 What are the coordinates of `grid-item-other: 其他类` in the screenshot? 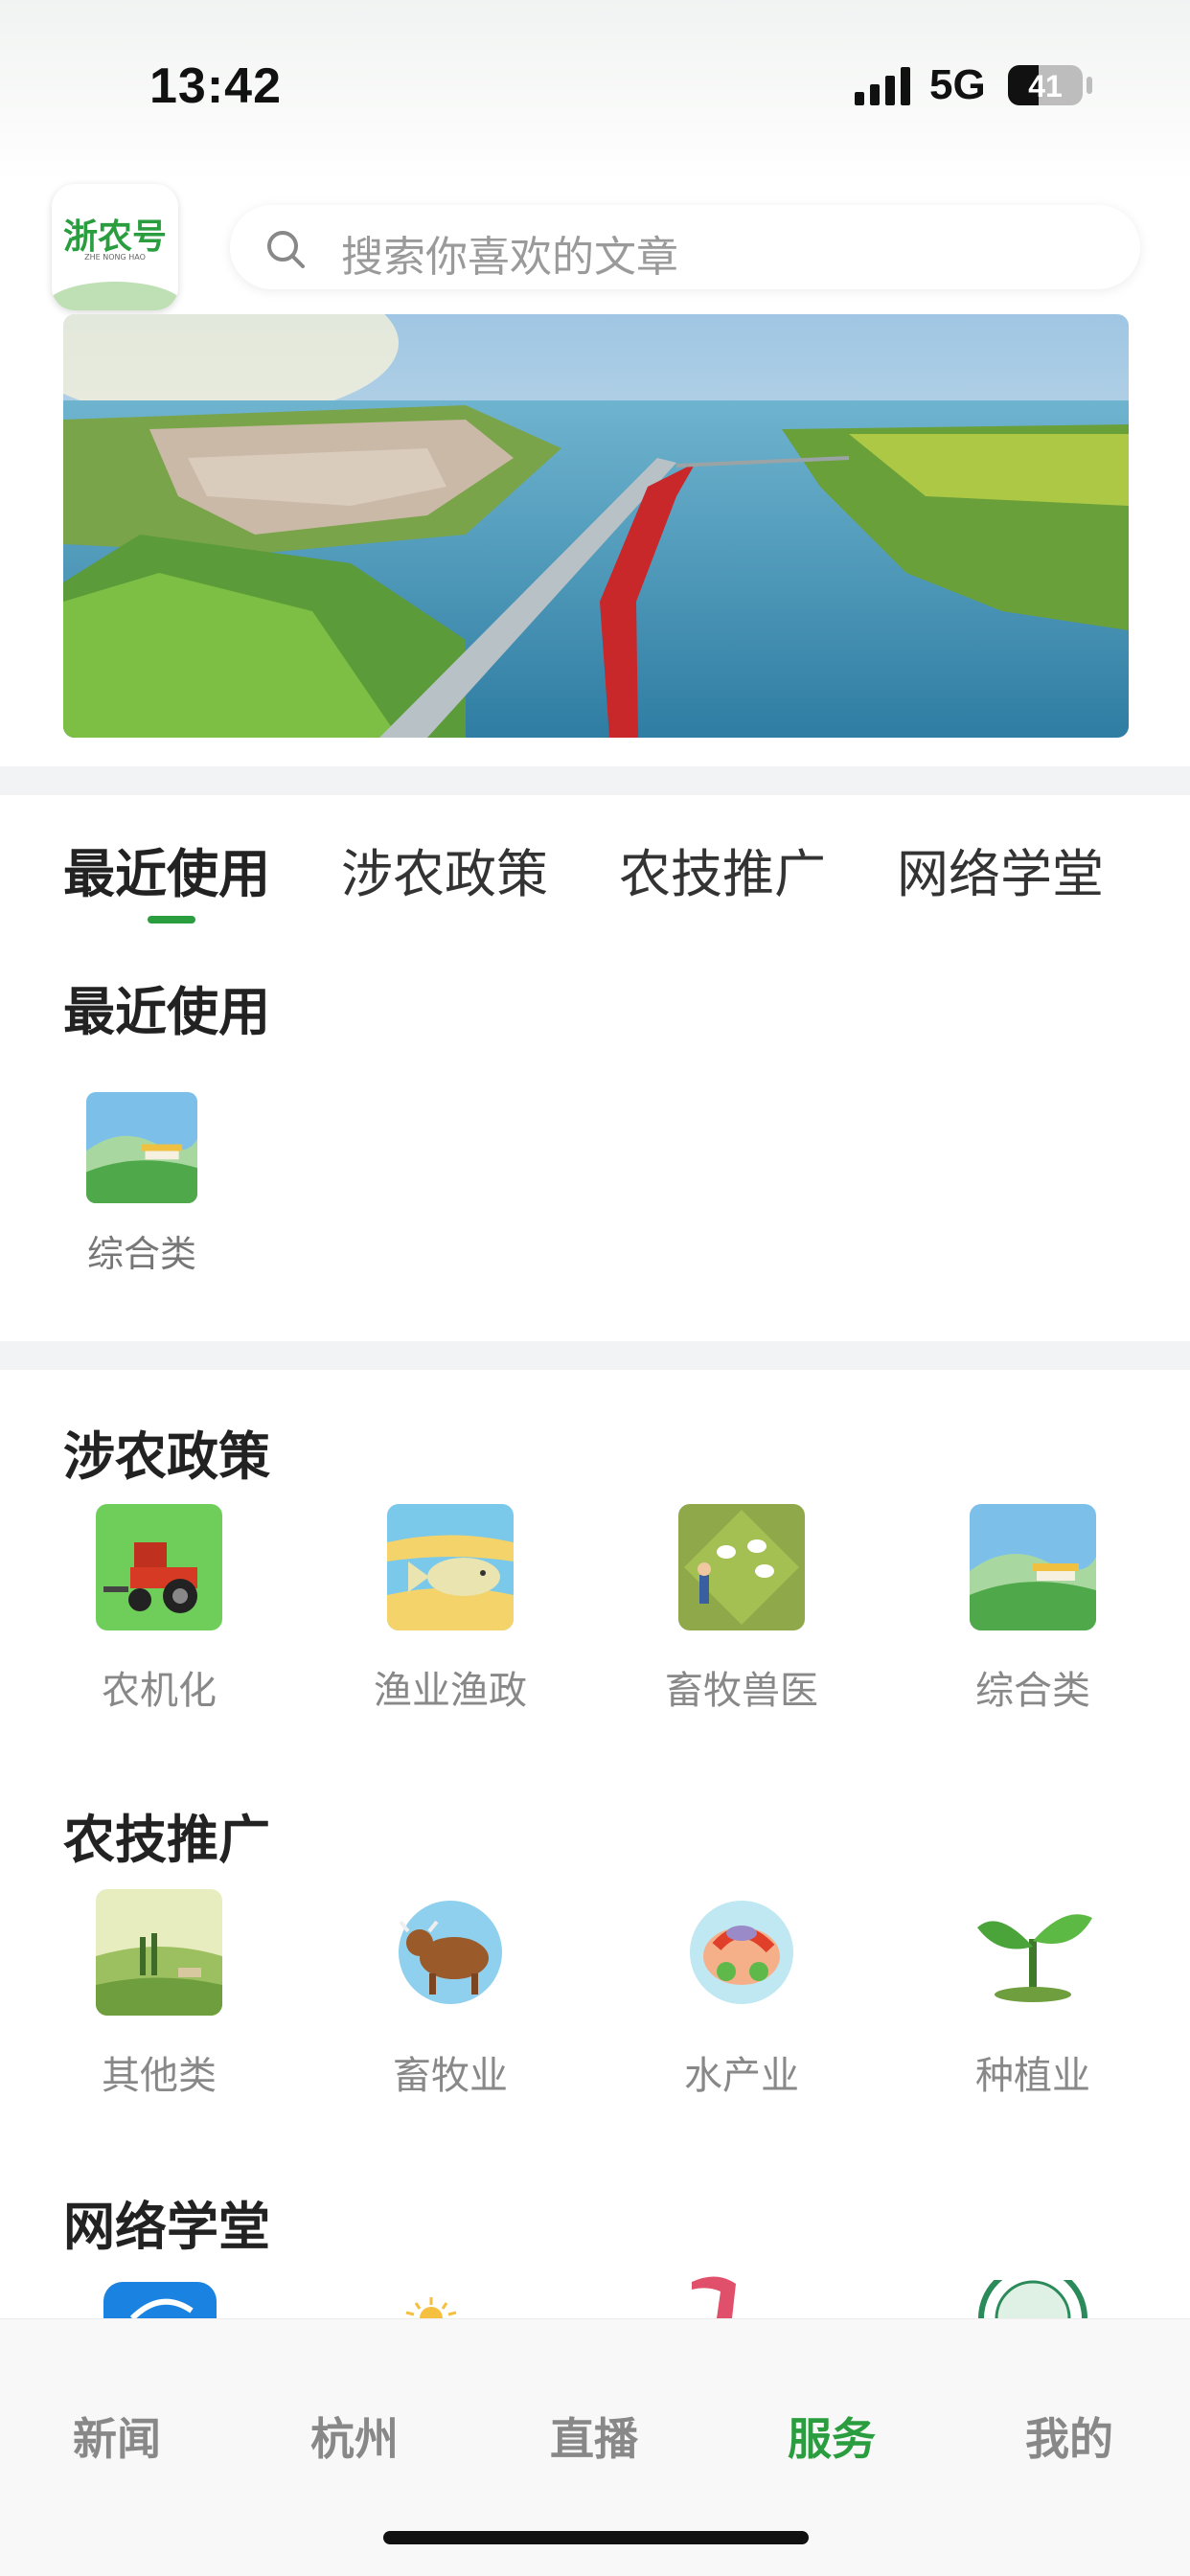 It's located at (159, 1994).